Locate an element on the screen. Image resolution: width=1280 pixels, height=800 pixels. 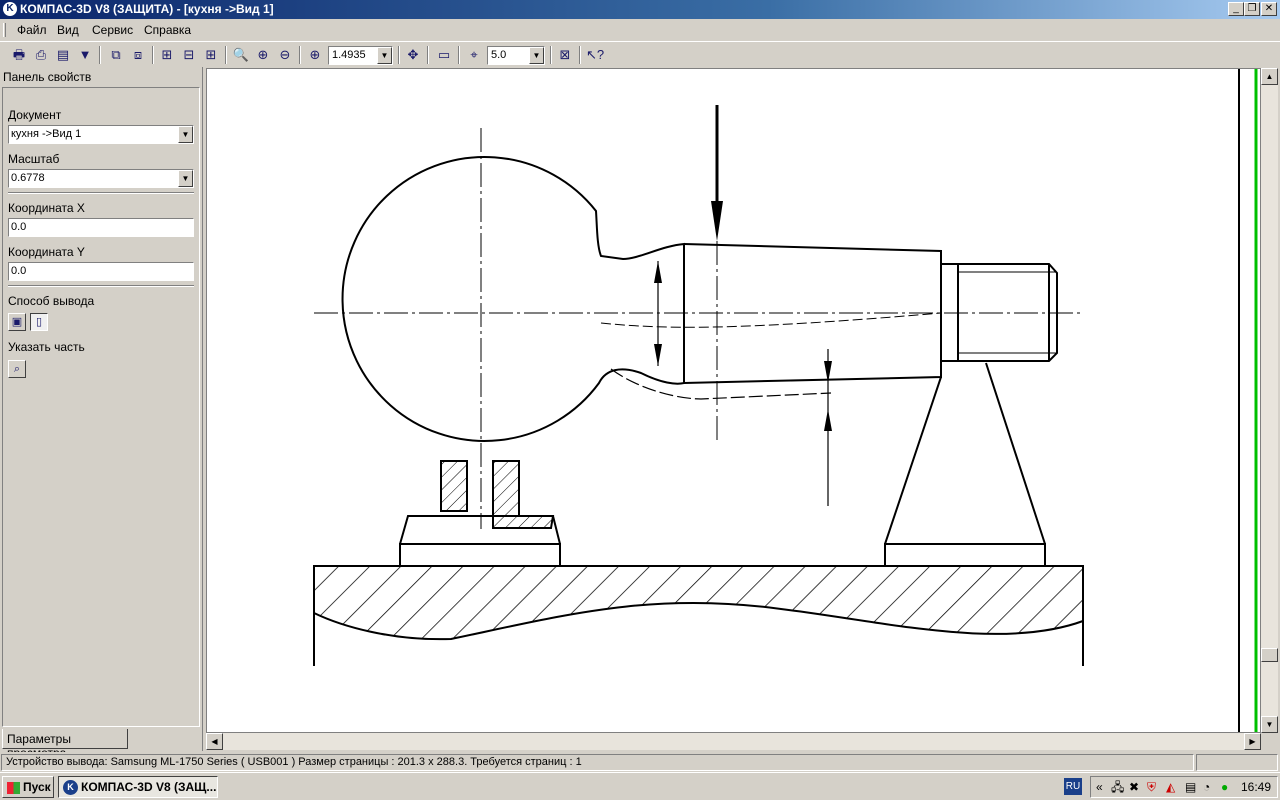
output-mode-fit-button: ▣ is located at coordinates (17, 322).